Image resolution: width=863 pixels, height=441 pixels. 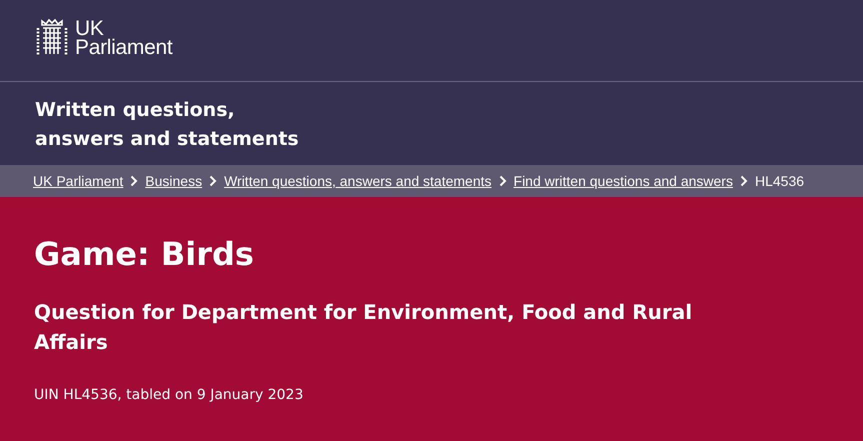 What do you see at coordinates (167, 125) in the screenshot?
I see `section-title: Written questions, answers and statements` at bounding box center [167, 125].